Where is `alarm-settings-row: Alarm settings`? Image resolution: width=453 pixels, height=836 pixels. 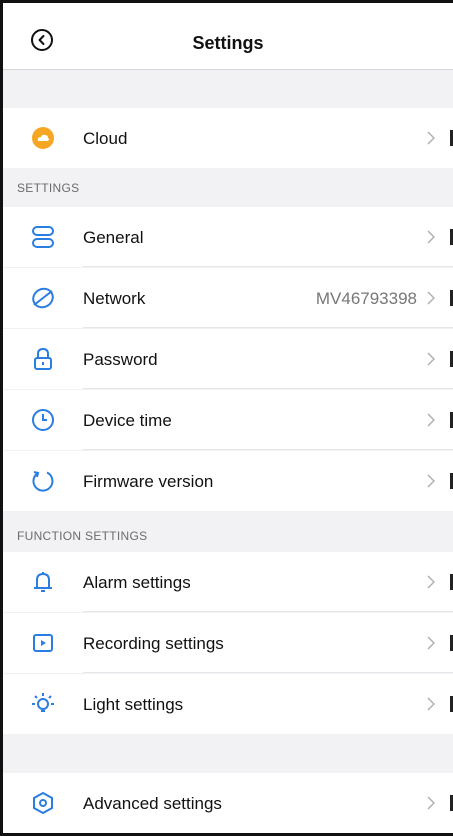
alarm-settings-row: Alarm settings is located at coordinates (228, 582).